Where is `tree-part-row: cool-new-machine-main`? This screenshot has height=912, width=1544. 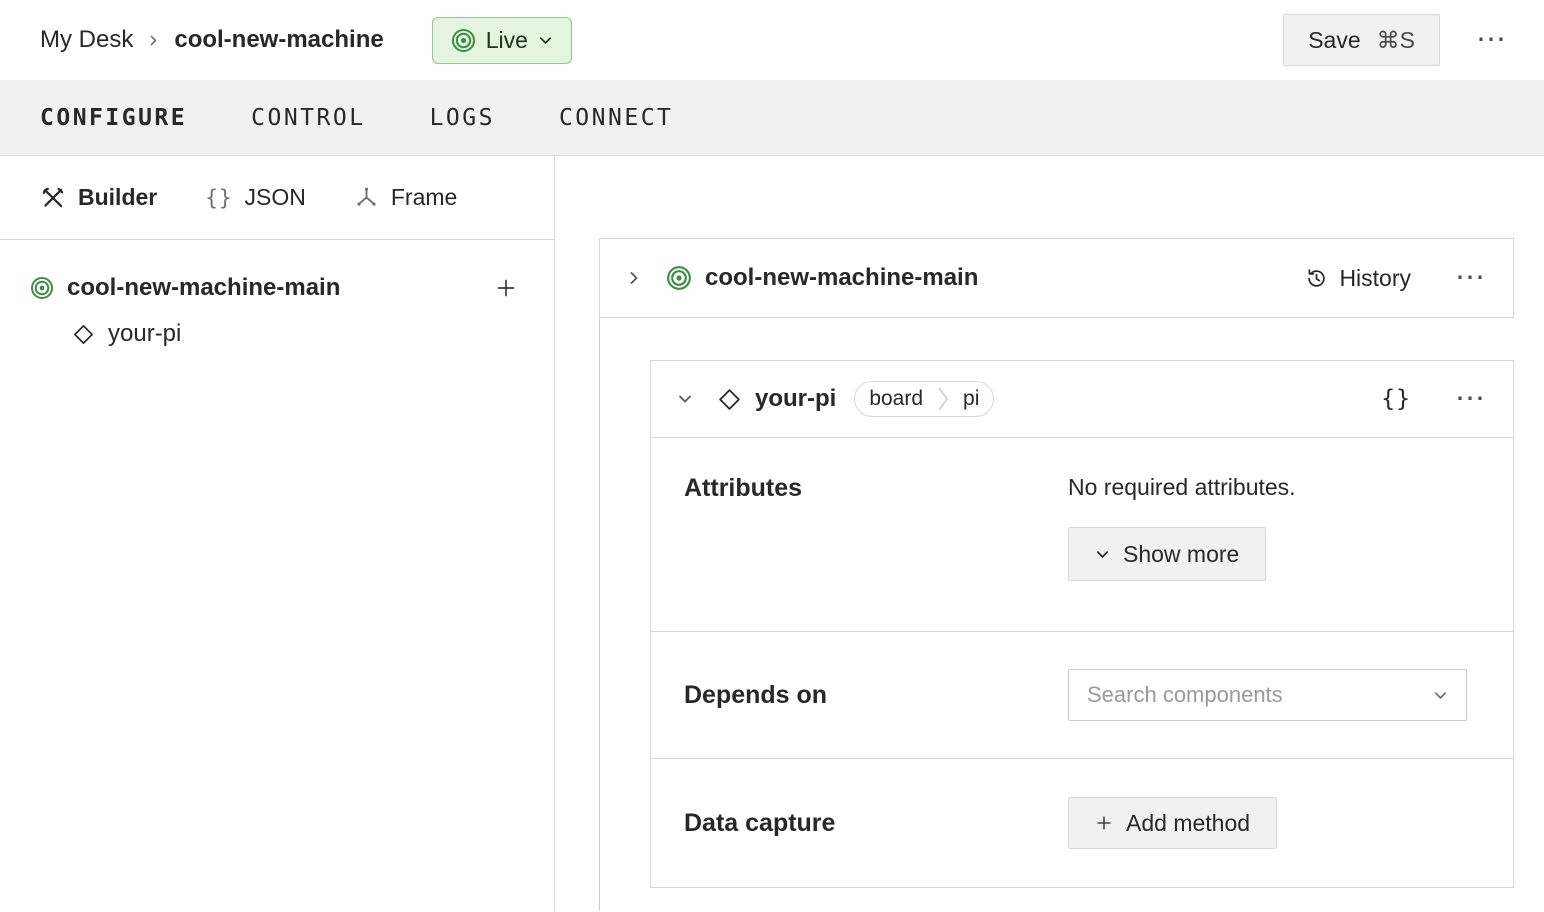
tree-part-row: cool-new-machine-main is located at coordinates (274, 288).